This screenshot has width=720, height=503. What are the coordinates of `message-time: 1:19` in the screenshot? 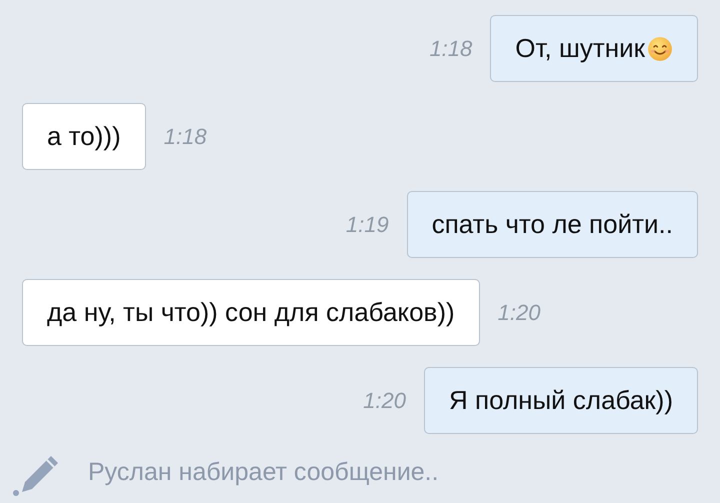 It's located at (367, 225).